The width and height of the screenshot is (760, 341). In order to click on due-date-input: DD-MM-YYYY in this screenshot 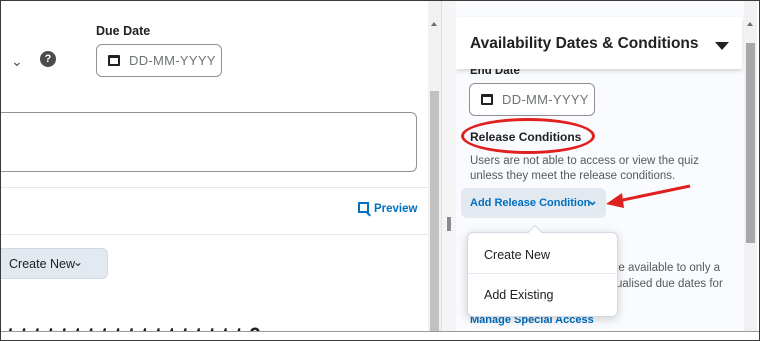, I will do `click(159, 60)`.